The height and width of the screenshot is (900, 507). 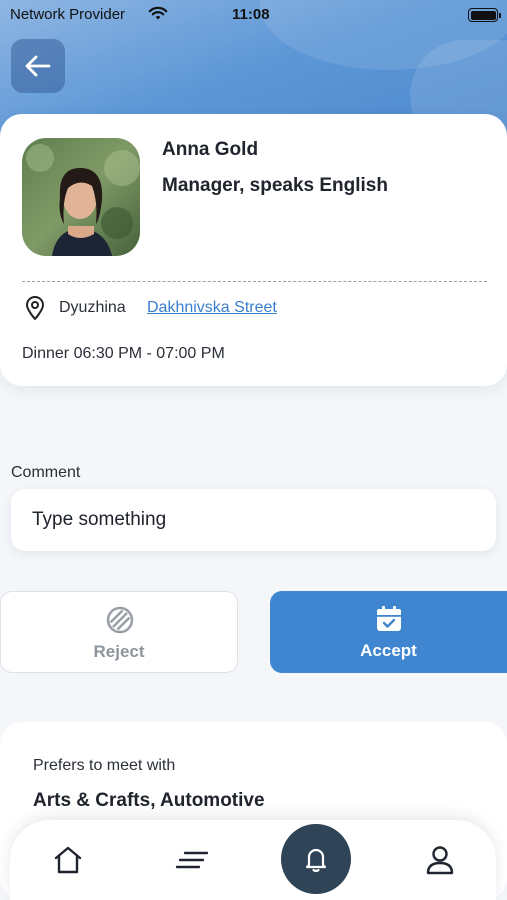 What do you see at coordinates (149, 800) in the screenshot?
I see `preferences-value: Arts & Crafts, Automotive` at bounding box center [149, 800].